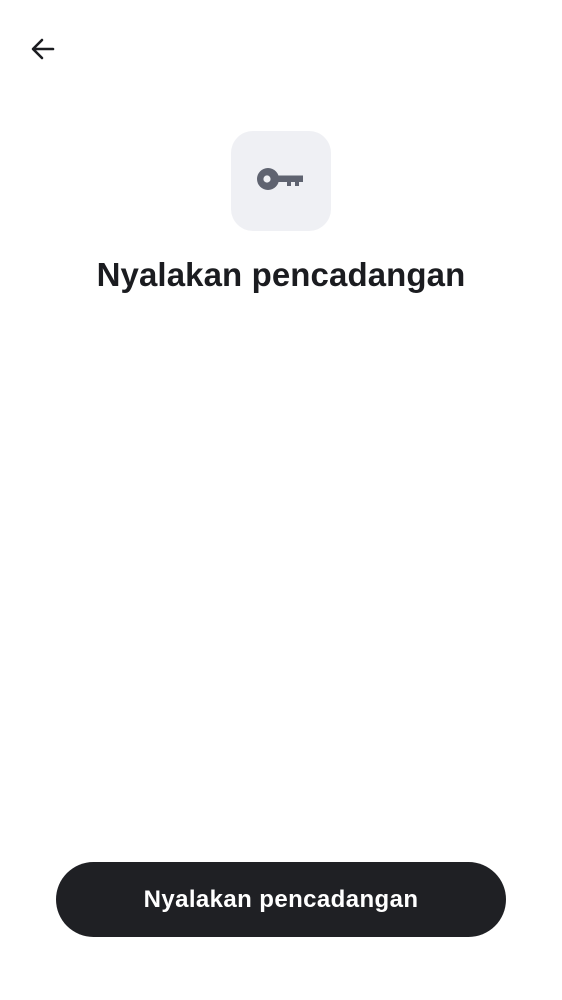 The height and width of the screenshot is (1000, 562). I want to click on key-icon-tile, so click(281, 181).